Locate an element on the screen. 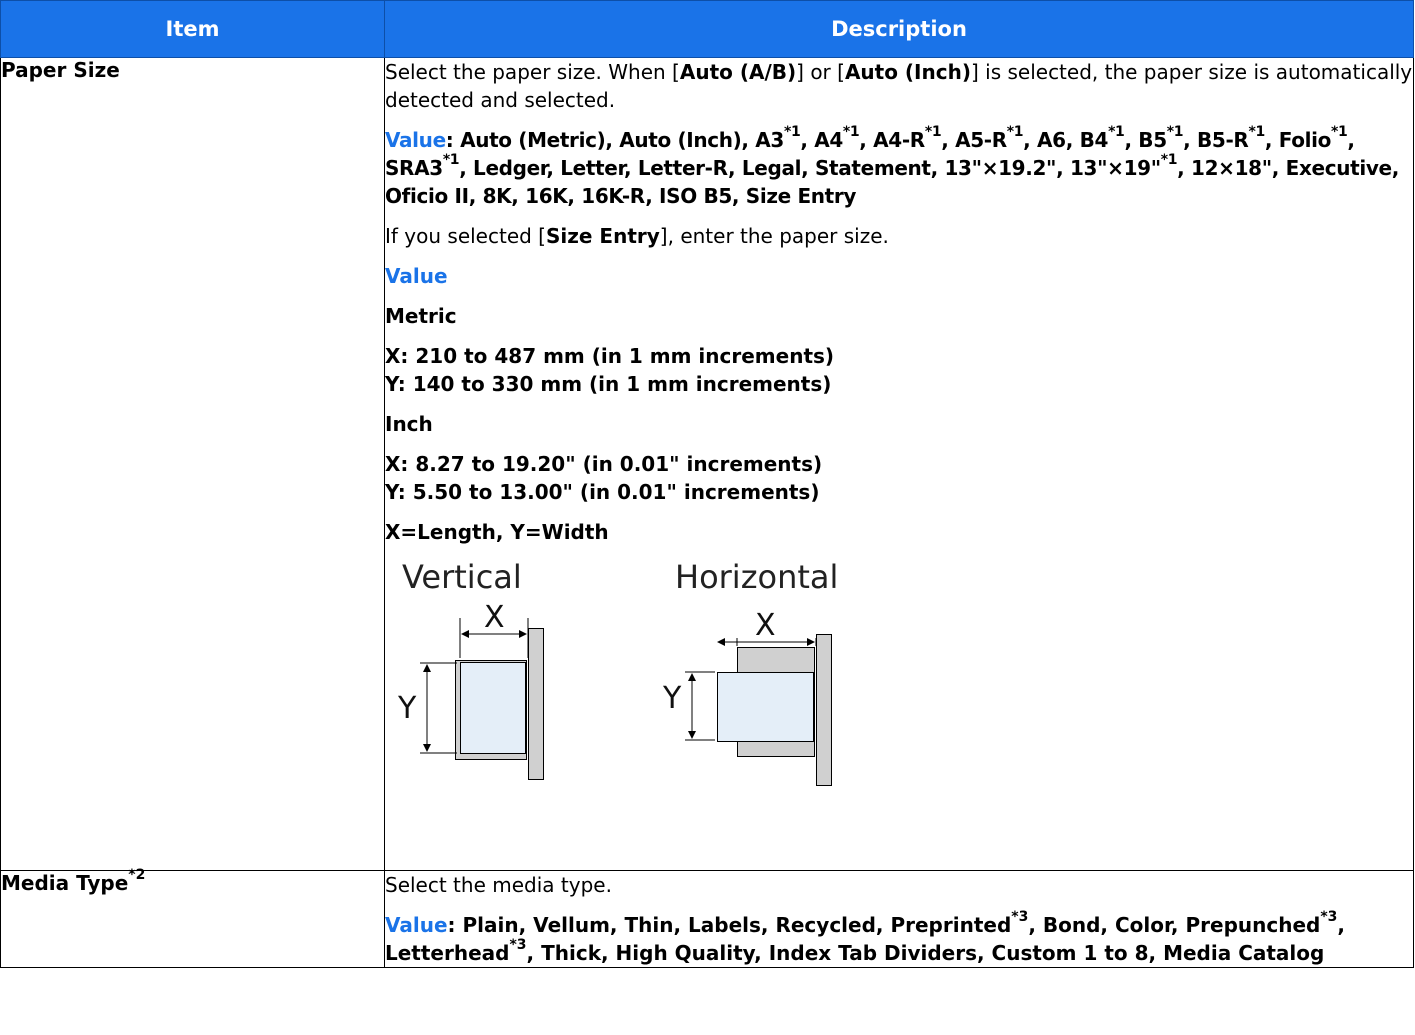 This screenshot has width=1415, height=1035. table-header-row: Item Description is located at coordinates (707, 29).